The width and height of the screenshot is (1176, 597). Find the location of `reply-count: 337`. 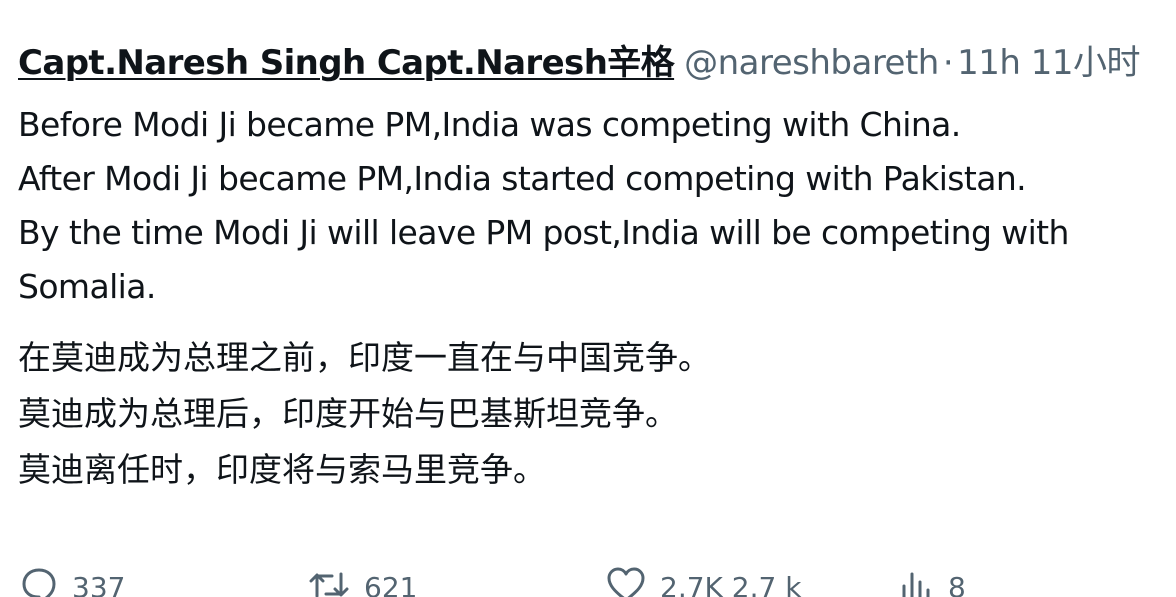

reply-count: 337 is located at coordinates (99, 584).